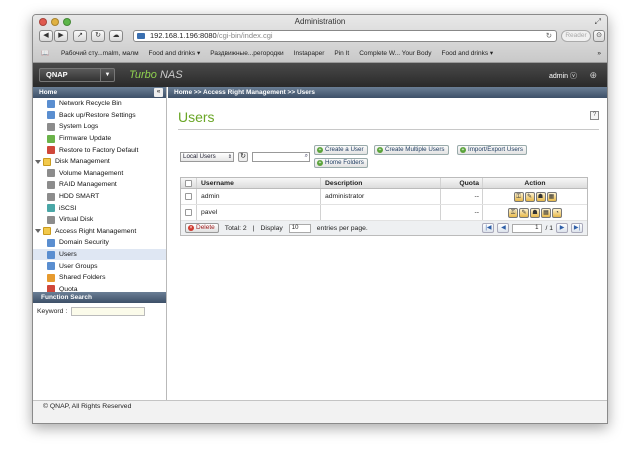  What do you see at coordinates (563, 76) in the screenshot?
I see `user-menu: admin ⓥ` at bounding box center [563, 76].